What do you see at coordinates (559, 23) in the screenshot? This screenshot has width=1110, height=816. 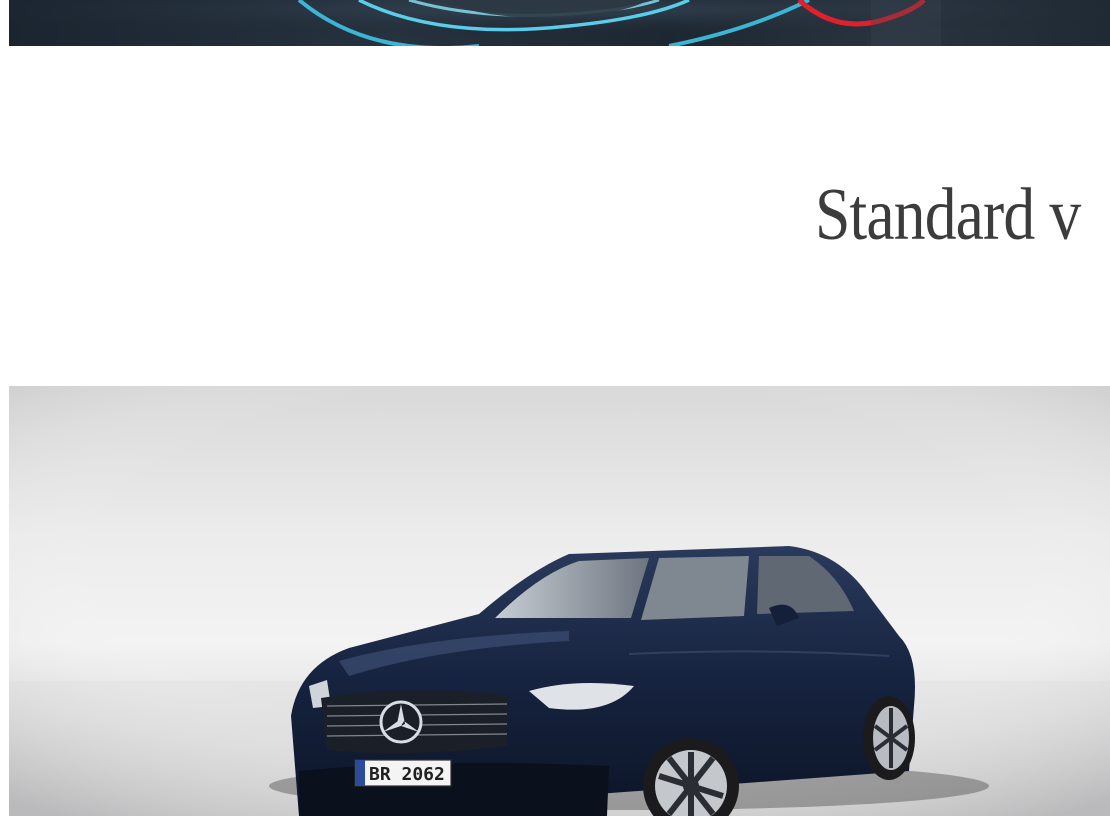 I see `top-banner-image` at bounding box center [559, 23].